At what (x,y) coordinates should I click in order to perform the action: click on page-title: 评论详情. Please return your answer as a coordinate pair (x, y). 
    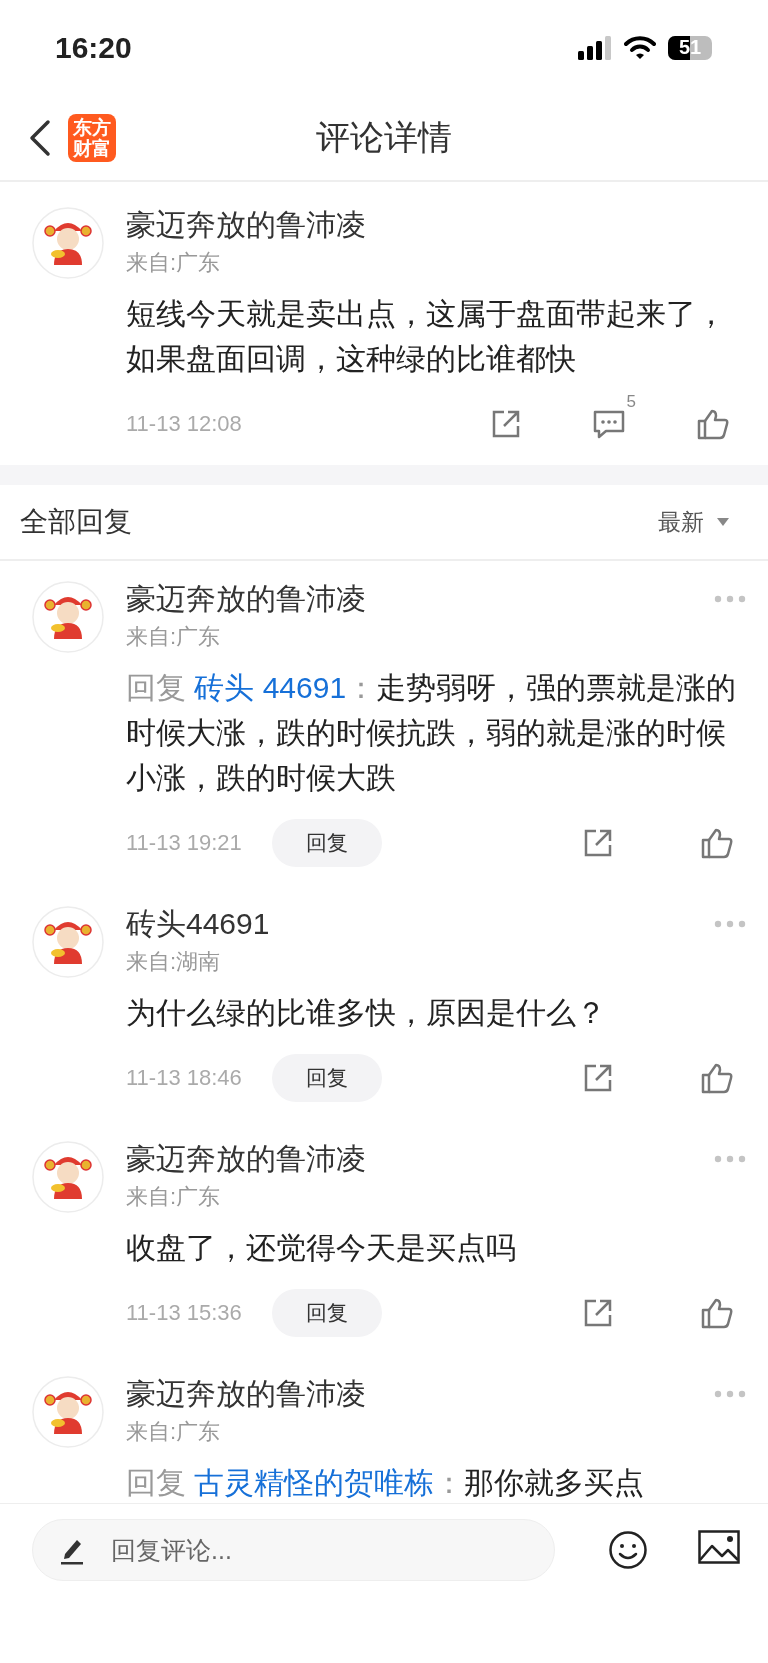
    Looking at the image, I should click on (384, 137).